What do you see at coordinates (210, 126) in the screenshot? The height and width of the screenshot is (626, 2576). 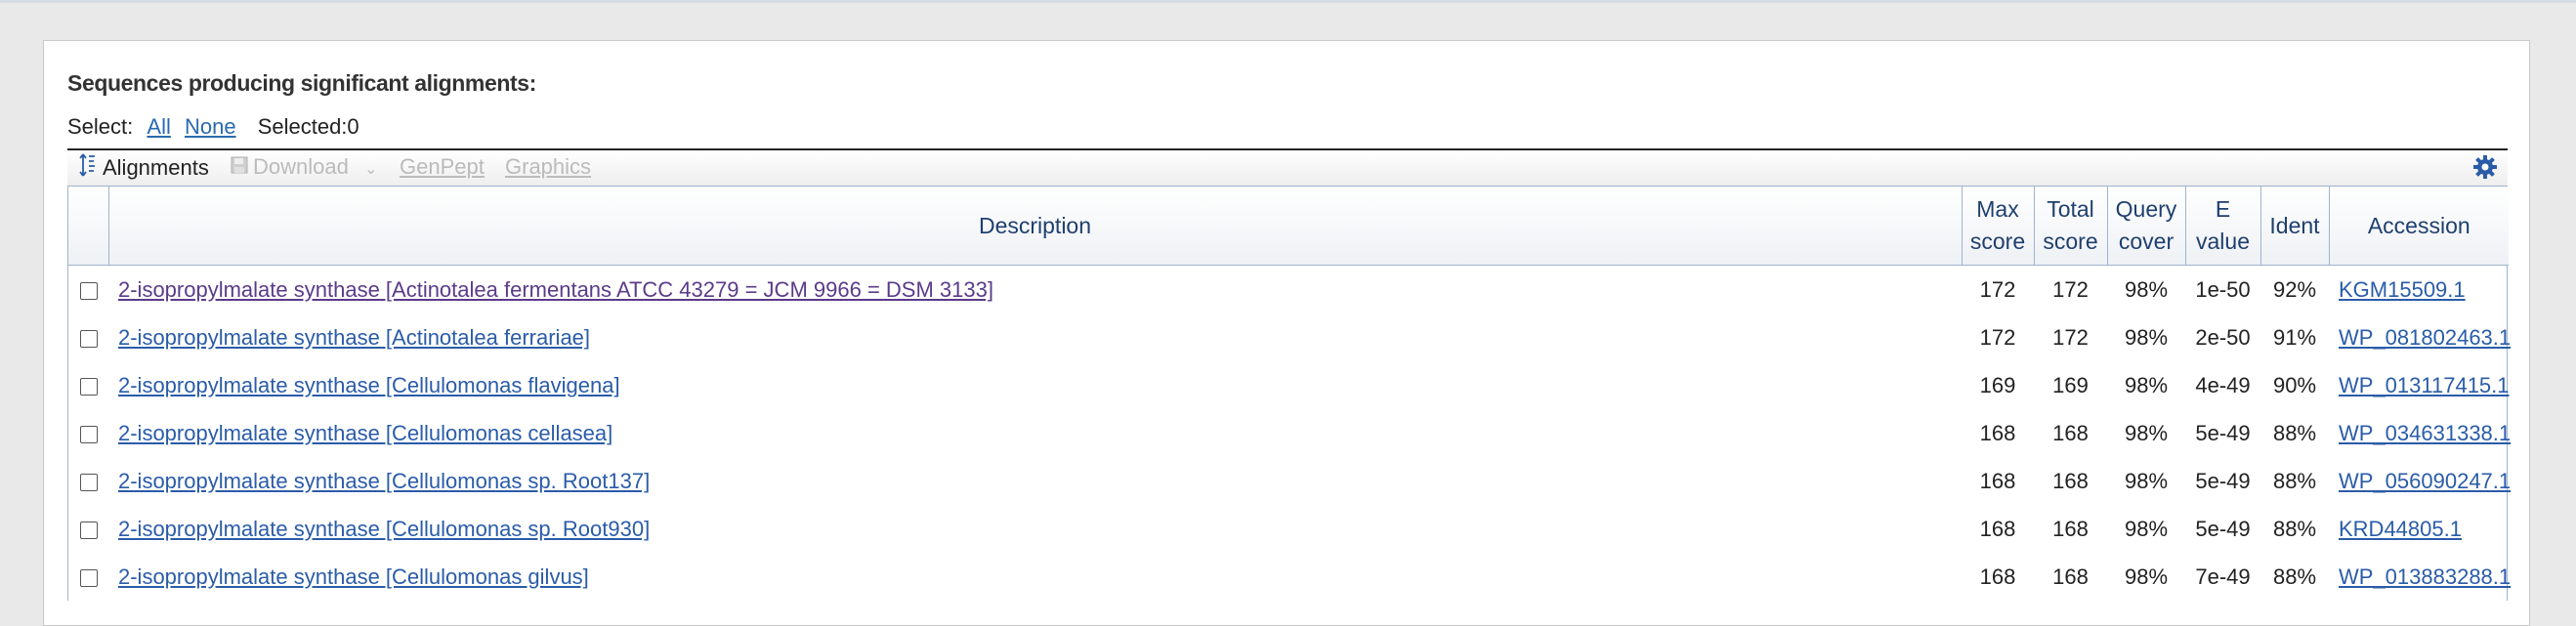 I see `select-none-link: None` at bounding box center [210, 126].